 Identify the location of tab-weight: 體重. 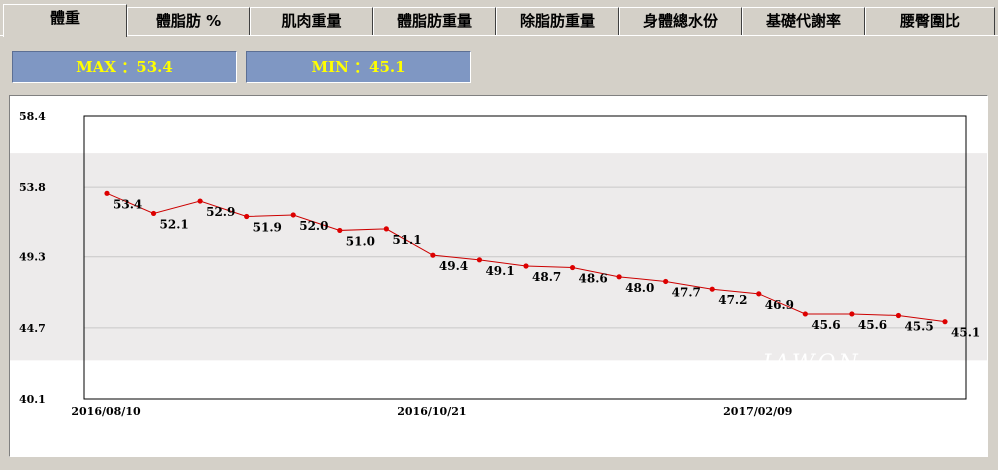
(65, 20).